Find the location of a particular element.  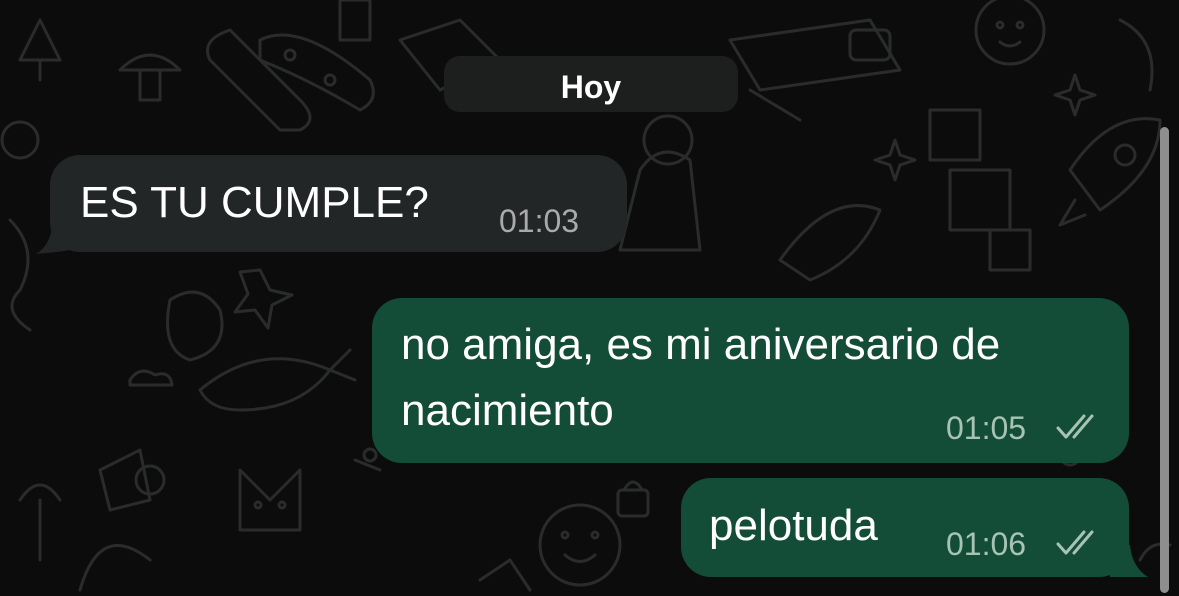

message-timestamp: 01:06 is located at coordinates (986, 544).